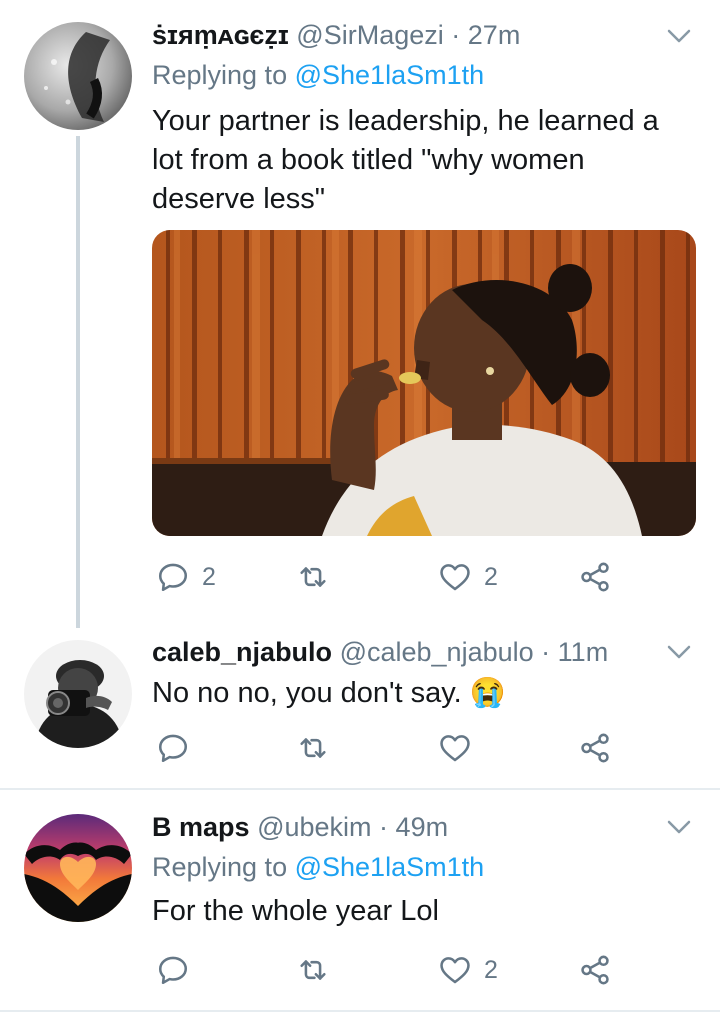 Image resolution: width=720 pixels, height=1019 pixels. Describe the element at coordinates (494, 35) in the screenshot. I see `timestamp: 27m` at that location.